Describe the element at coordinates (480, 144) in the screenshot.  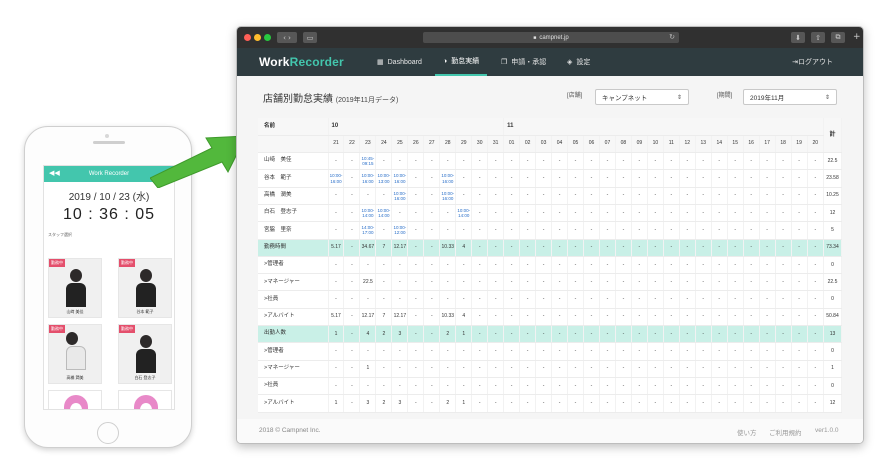
I see `day-header: 30` at that location.